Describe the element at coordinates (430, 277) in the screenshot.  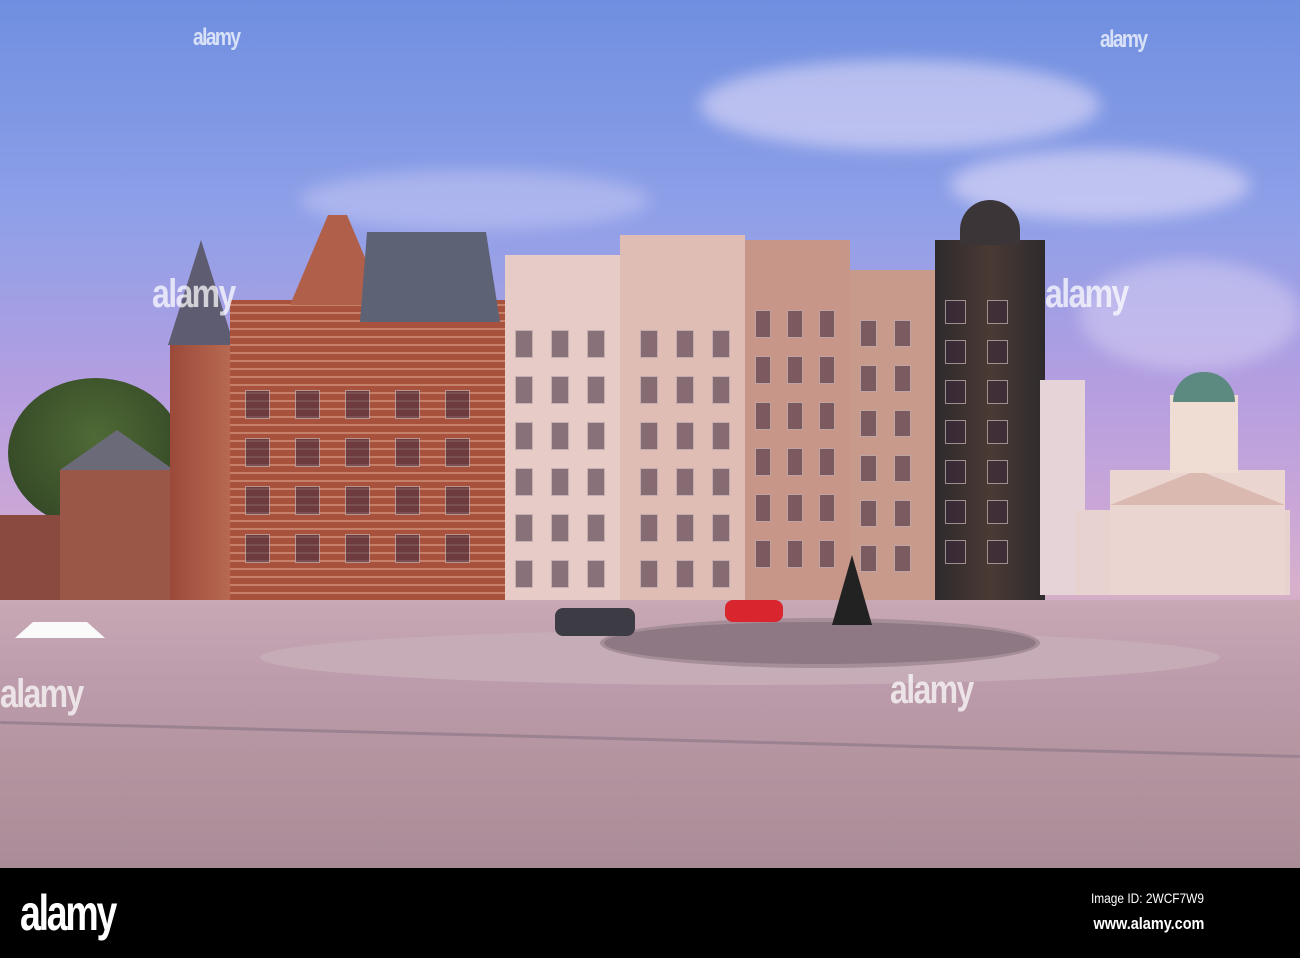
I see `roof-slate` at that location.